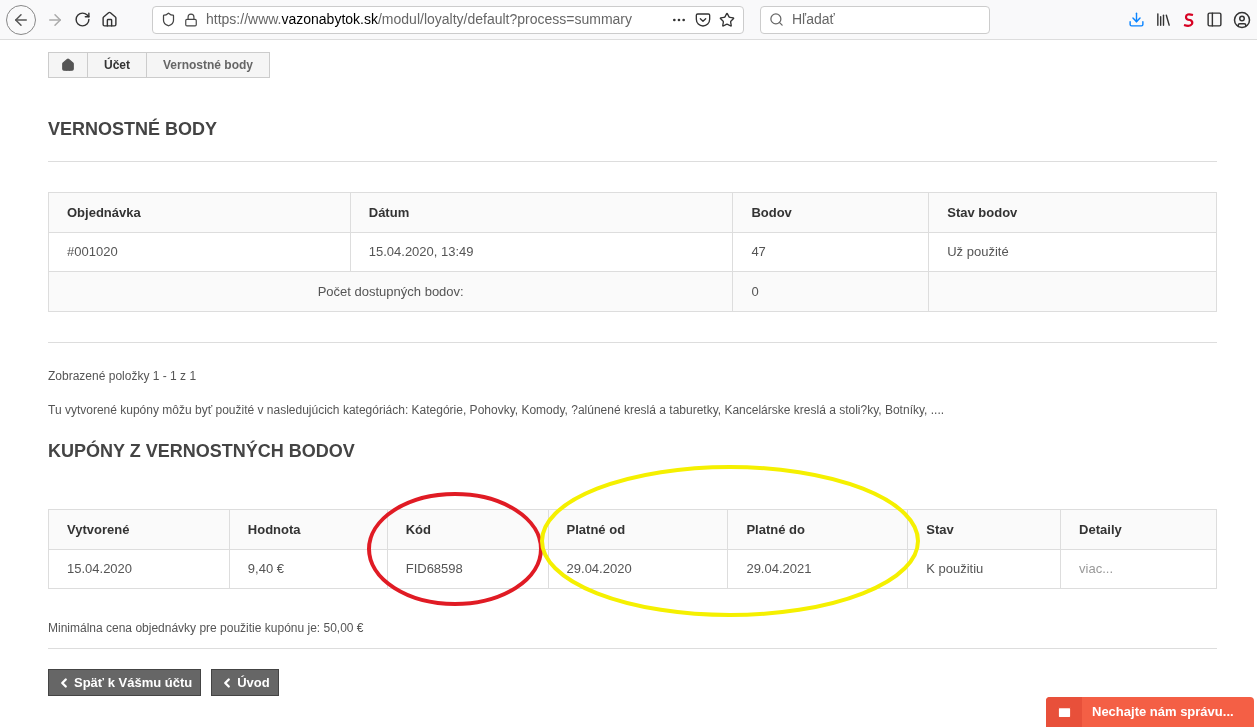 The width and height of the screenshot is (1257, 727). What do you see at coordinates (830, 252) in the screenshot?
I see `table-cell: 47` at bounding box center [830, 252].